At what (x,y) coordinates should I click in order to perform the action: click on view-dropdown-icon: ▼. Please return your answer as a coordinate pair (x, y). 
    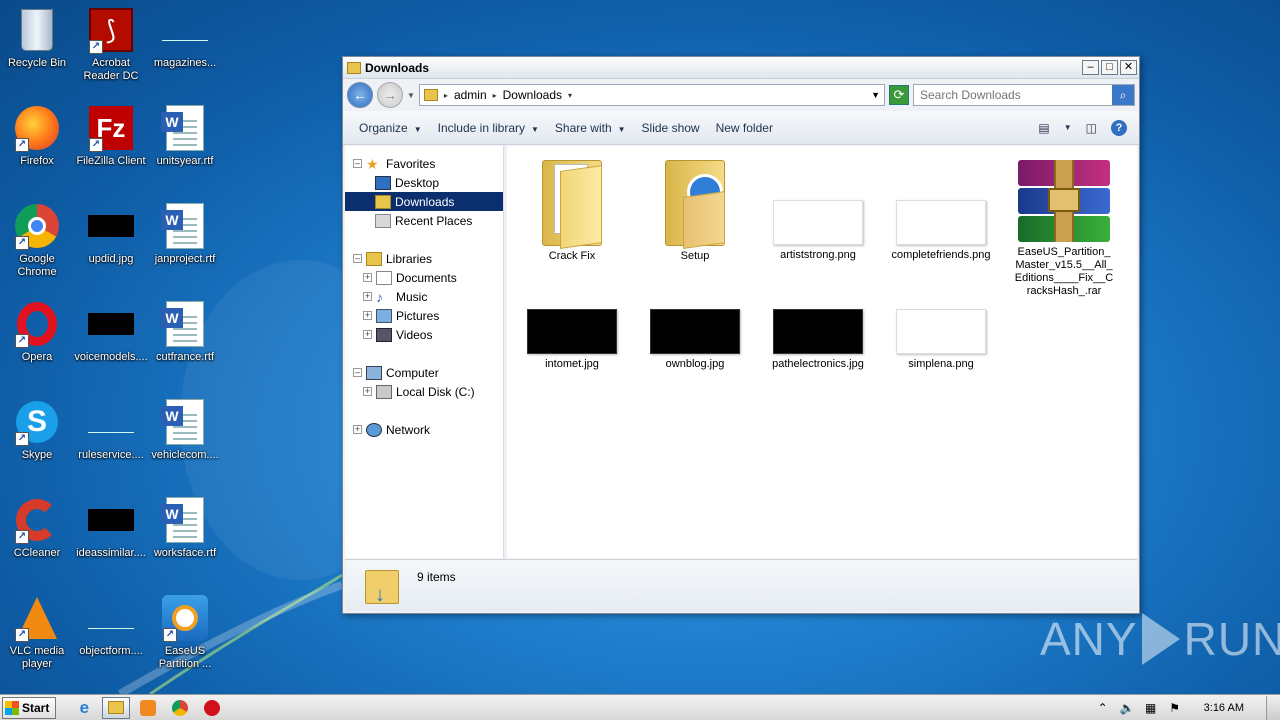
    Looking at the image, I should click on (1068, 127).